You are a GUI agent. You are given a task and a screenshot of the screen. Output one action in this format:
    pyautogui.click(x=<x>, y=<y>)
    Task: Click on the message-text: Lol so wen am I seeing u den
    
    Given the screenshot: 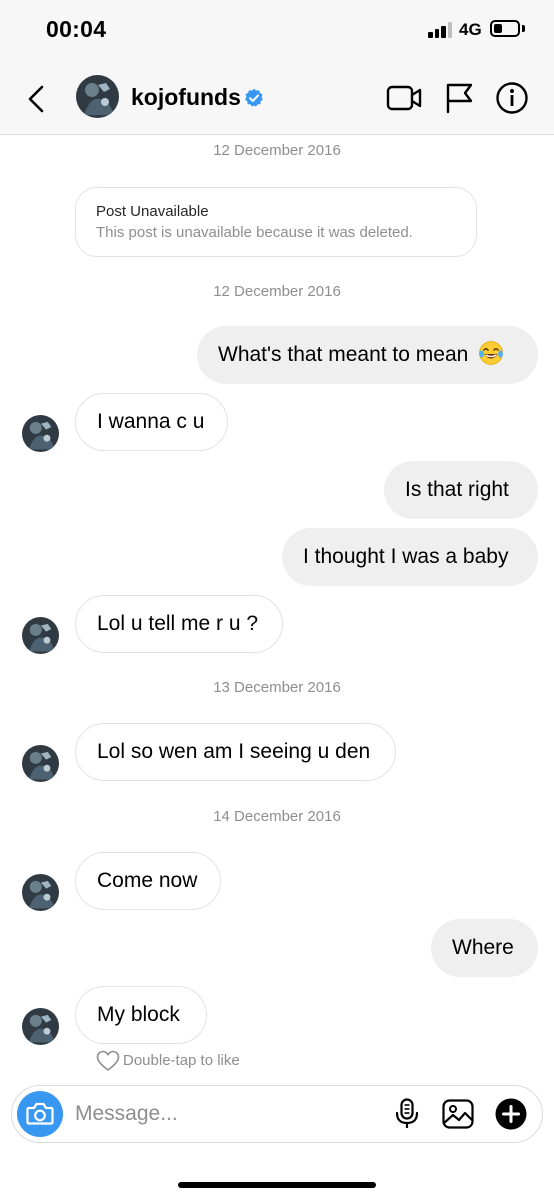 What is the action you would take?
    pyautogui.click(x=234, y=751)
    